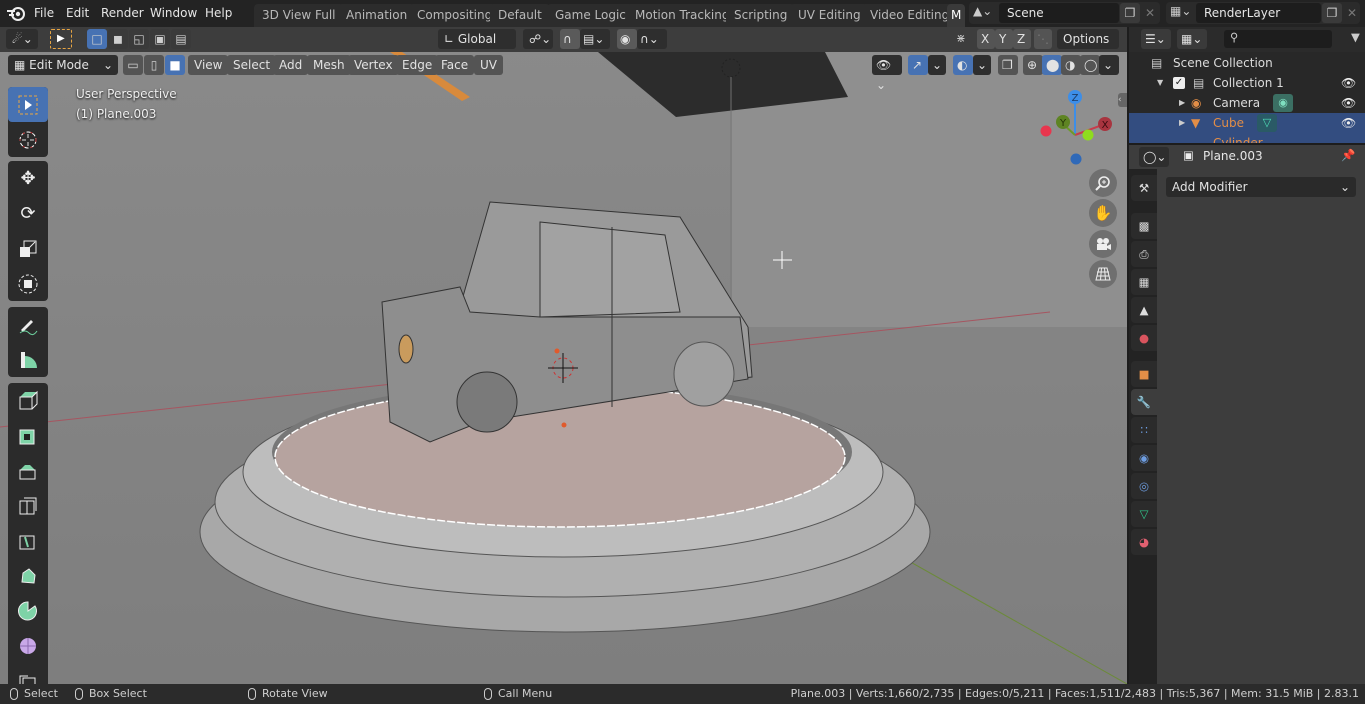 The height and width of the screenshot is (704, 1365). Describe the element at coordinates (28, 283) in the screenshot. I see `transform-tool-icon` at that location.